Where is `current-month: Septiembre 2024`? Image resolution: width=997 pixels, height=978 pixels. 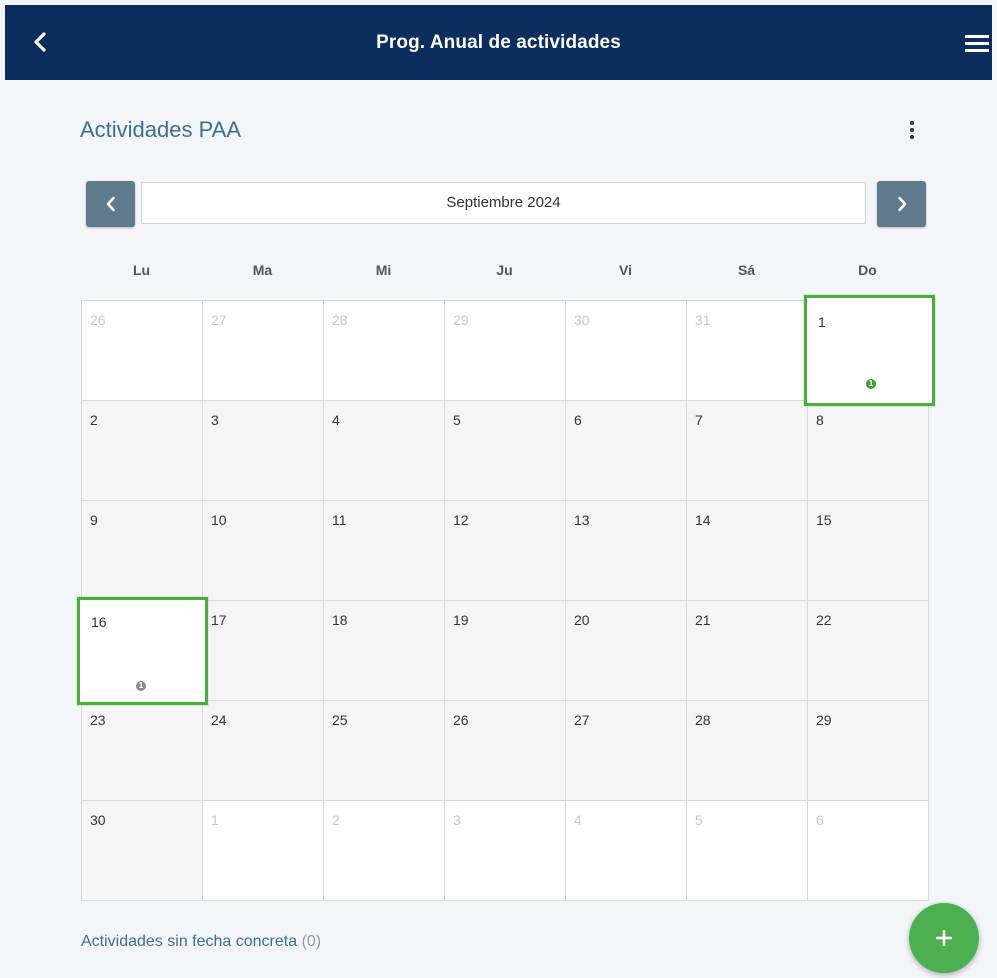
current-month: Septiembre 2024 is located at coordinates (503, 203).